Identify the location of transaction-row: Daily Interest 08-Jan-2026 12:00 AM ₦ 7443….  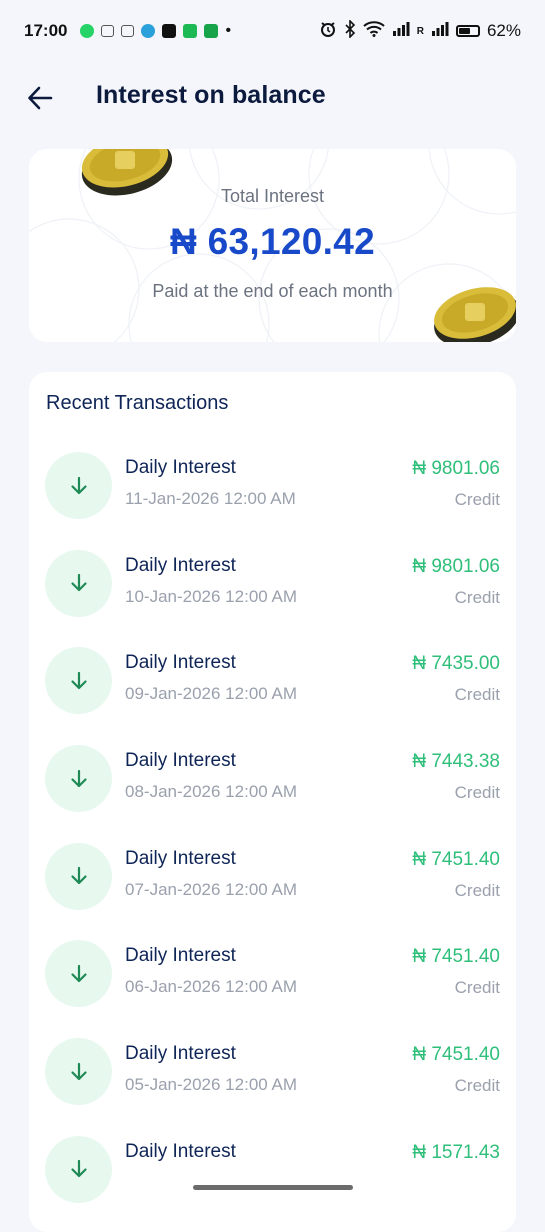
(272, 794).